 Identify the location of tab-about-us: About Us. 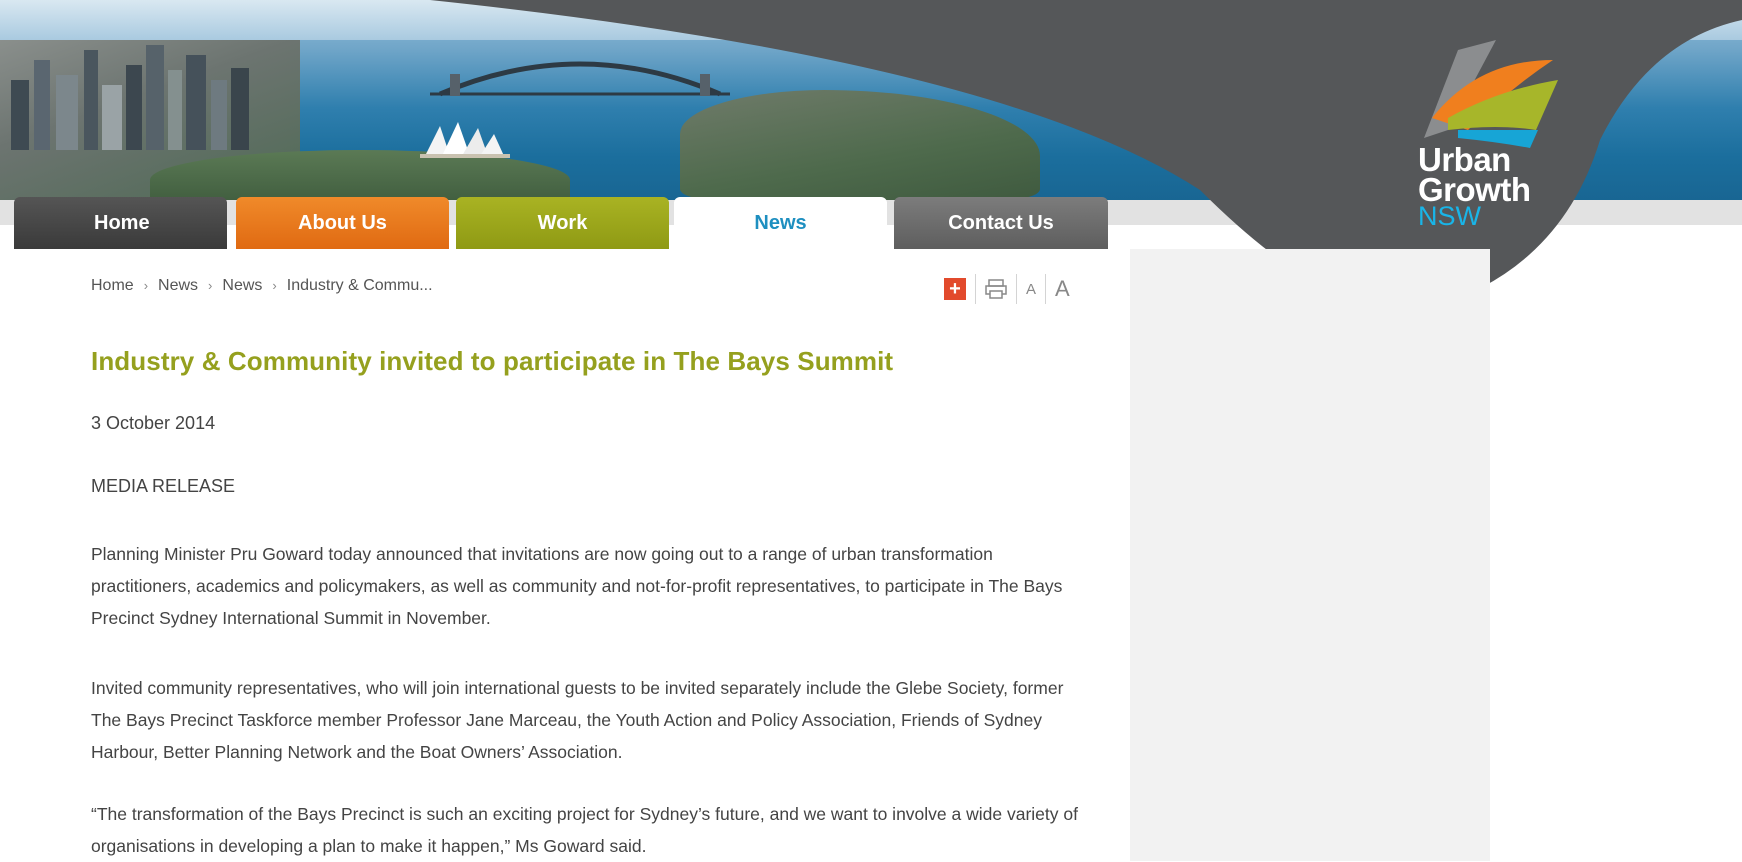
(342, 223).